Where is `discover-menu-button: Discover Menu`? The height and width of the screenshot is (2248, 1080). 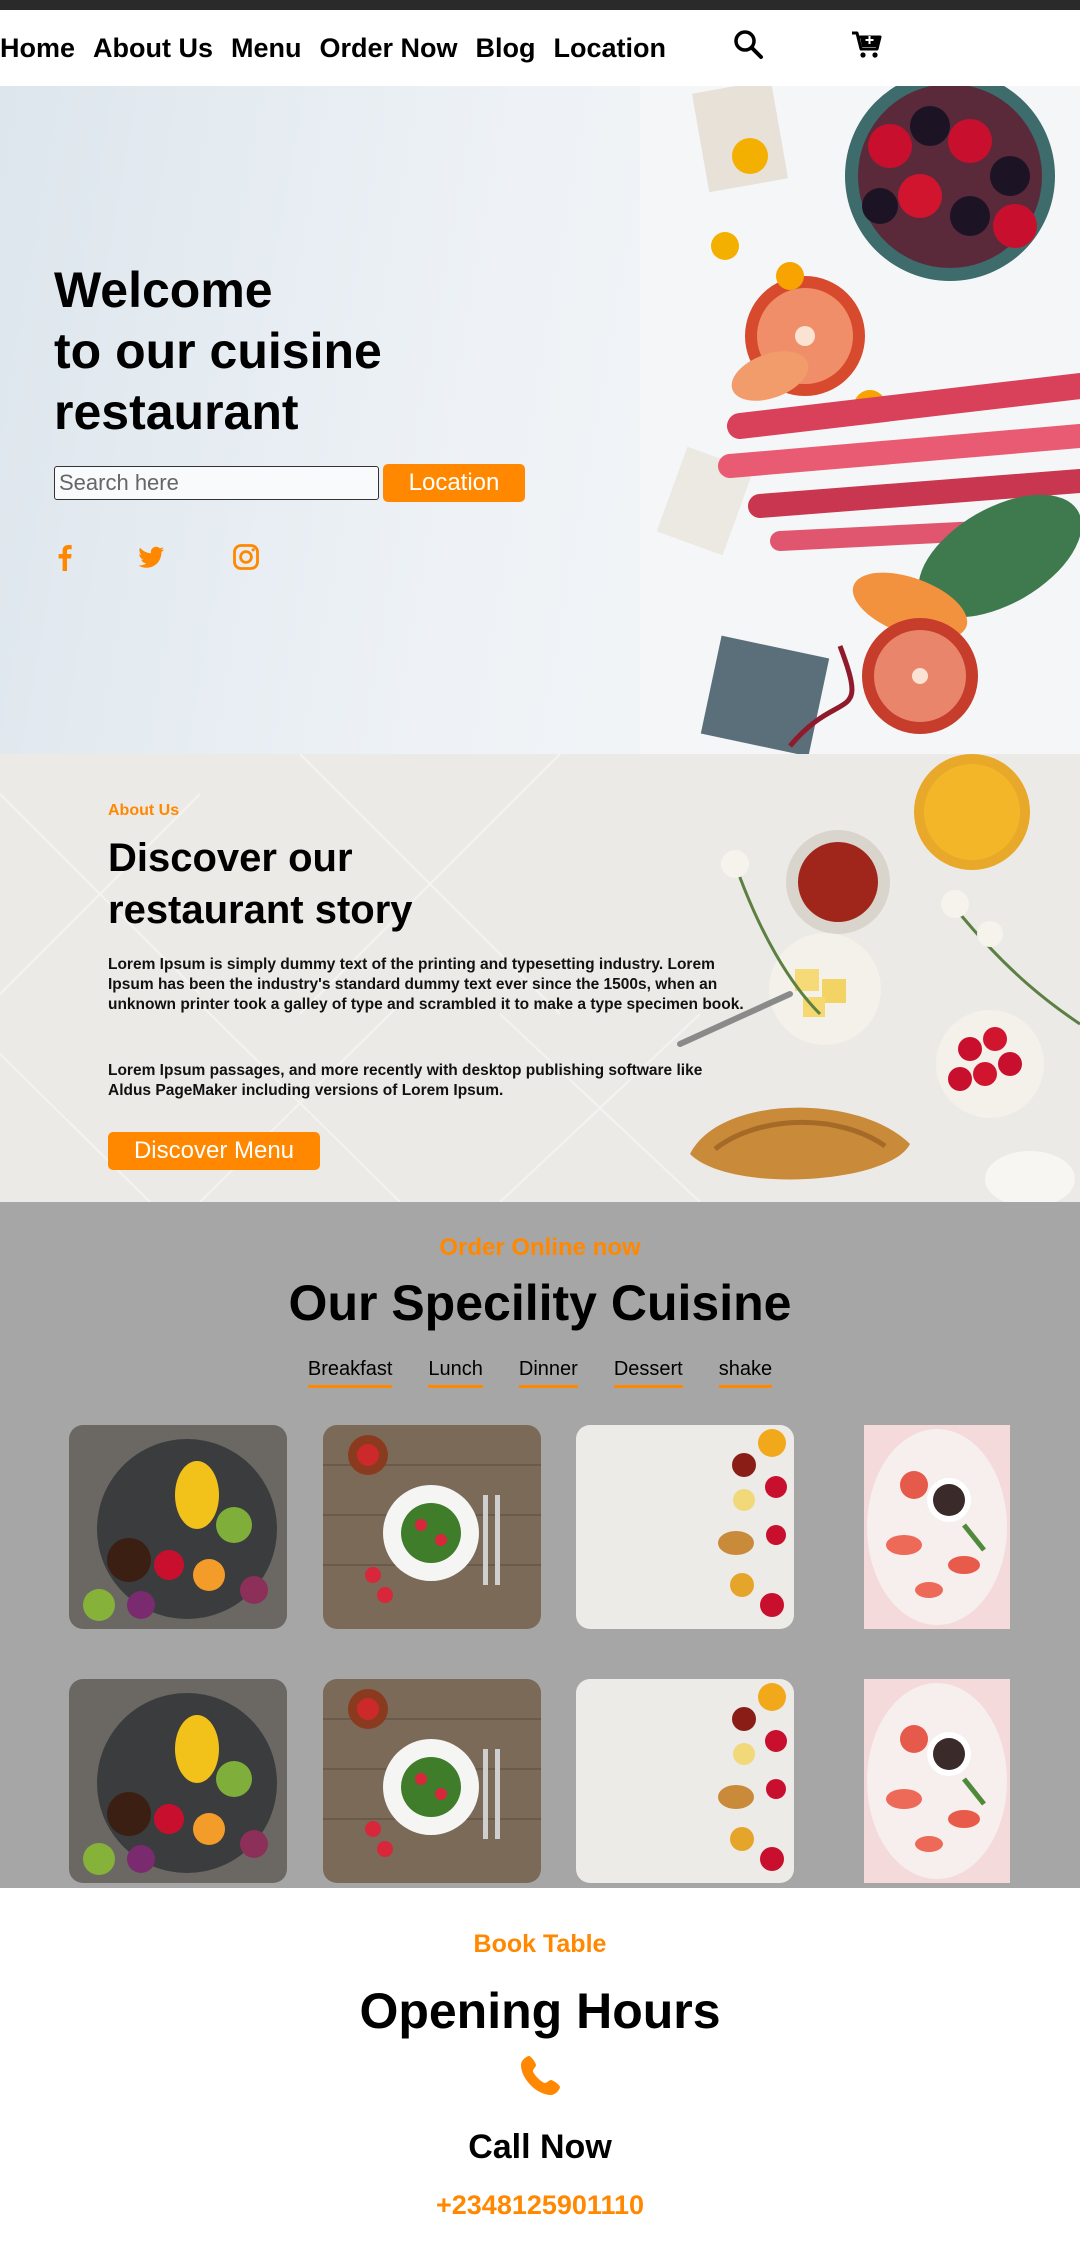 discover-menu-button: Discover Menu is located at coordinates (214, 1151).